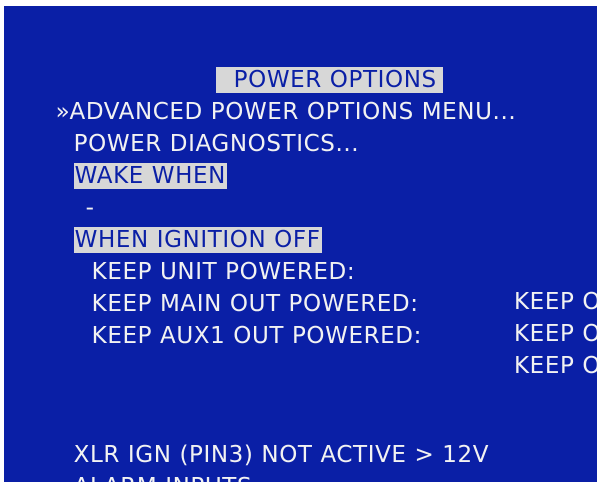 This screenshot has width=601, height=486. I want to click on section-header-label: WAKE WHEN, so click(150, 176).